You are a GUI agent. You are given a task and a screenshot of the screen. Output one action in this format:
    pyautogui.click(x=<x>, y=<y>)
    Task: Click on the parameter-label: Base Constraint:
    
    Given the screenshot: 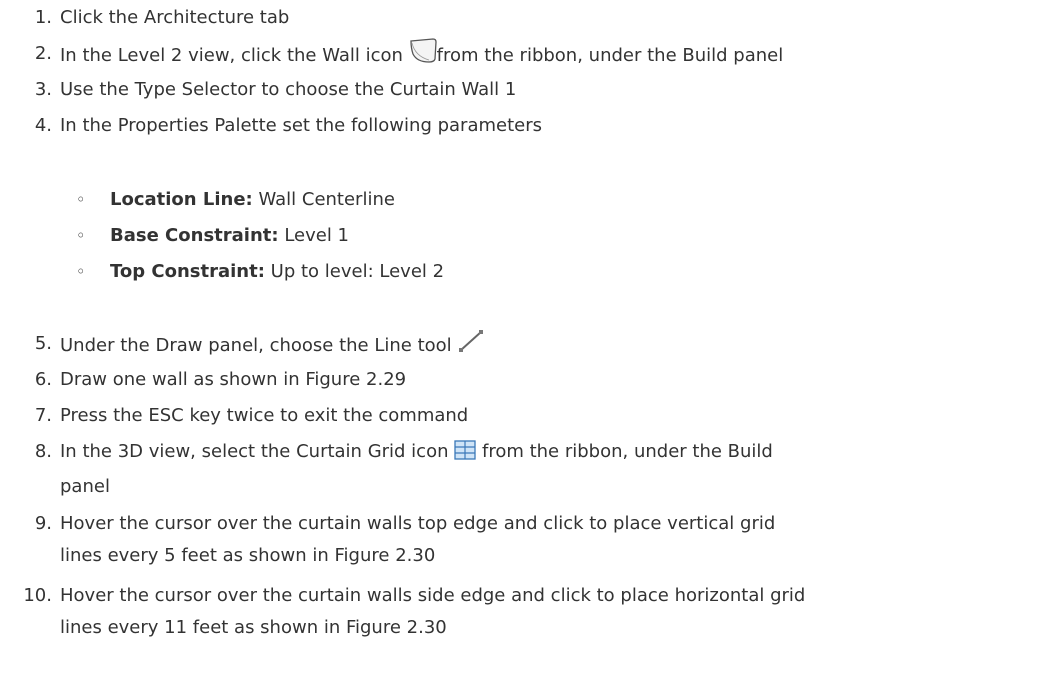 What is the action you would take?
    pyautogui.click(x=194, y=235)
    